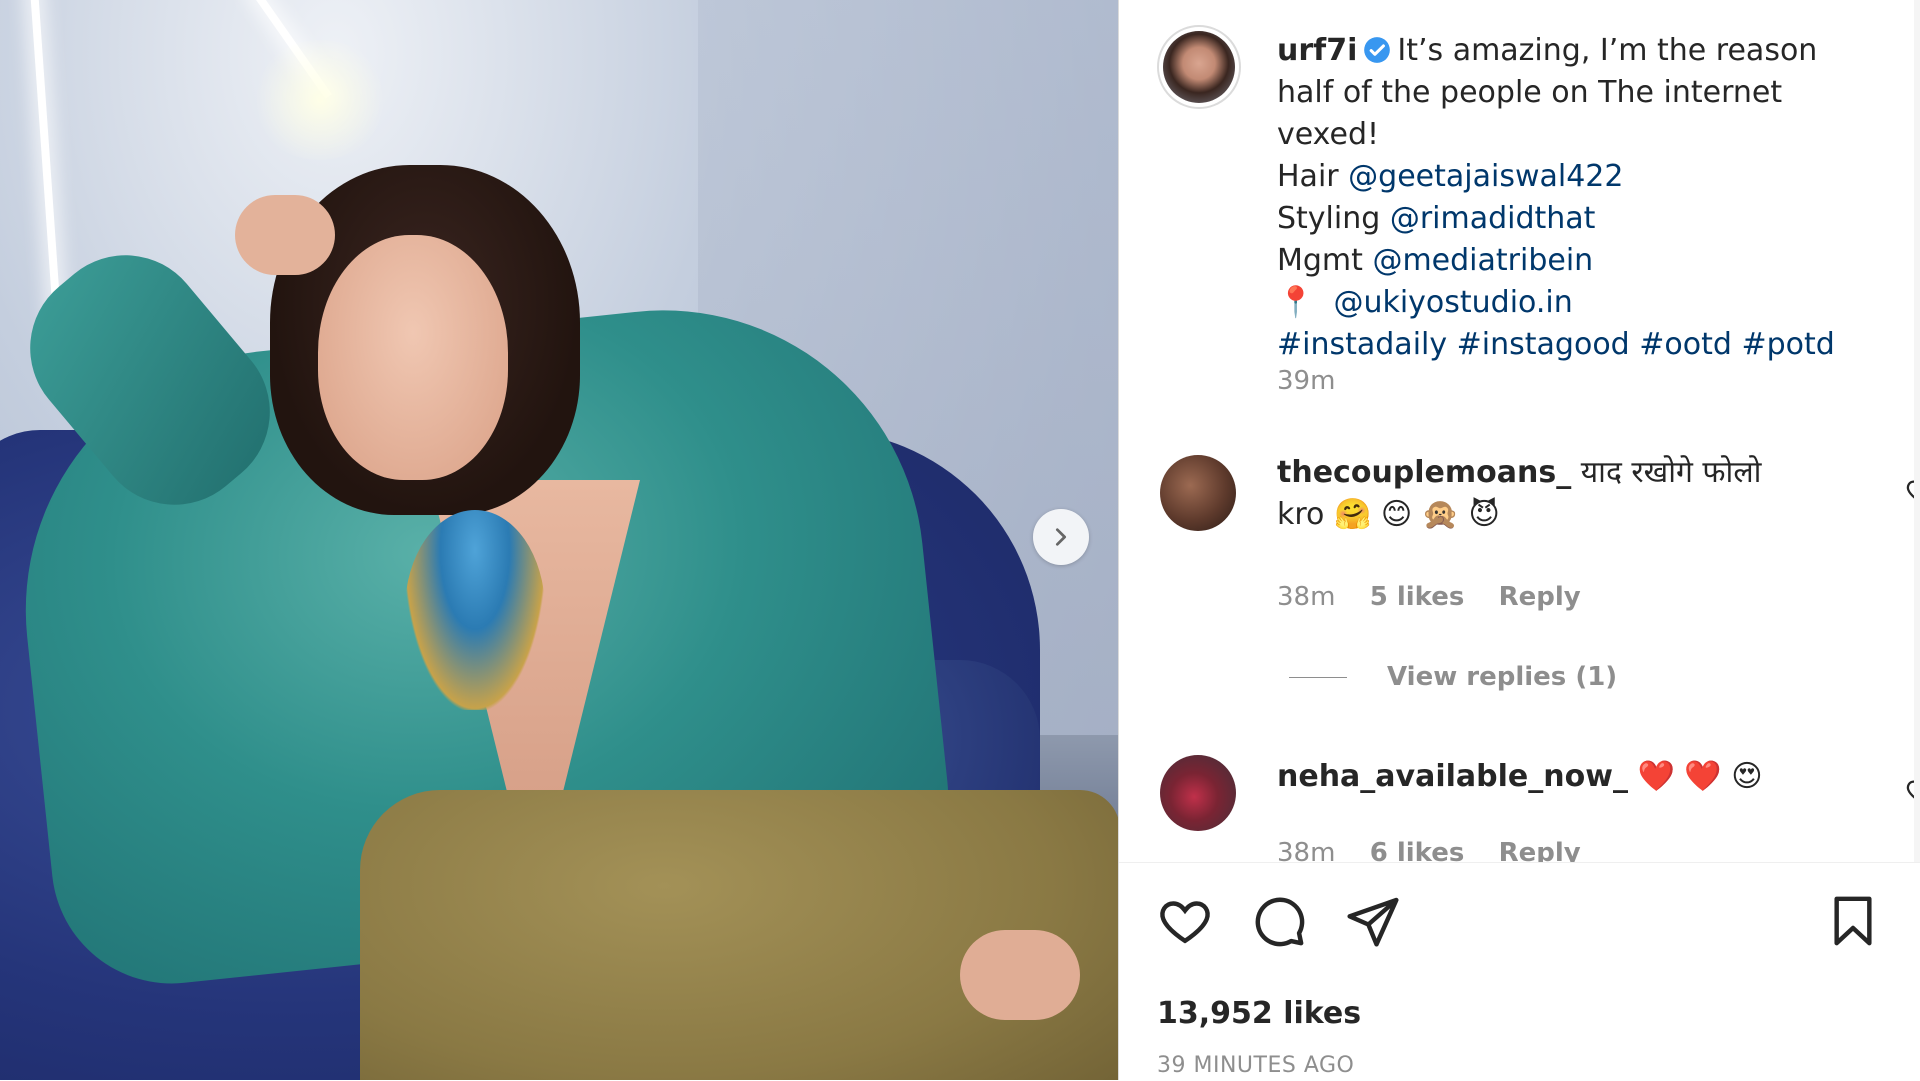 This screenshot has height=1081, width=1920. I want to click on hashtag-link: #instadaily, so click(1362, 344).